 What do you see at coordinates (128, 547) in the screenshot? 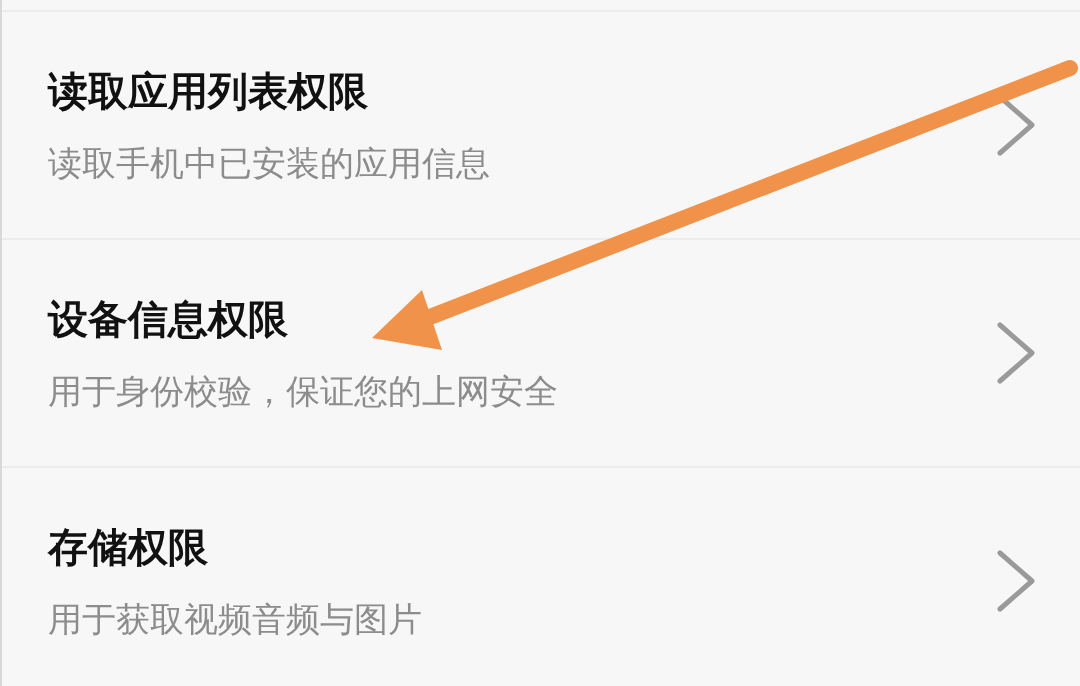
I see `permission-title: 存储权限` at bounding box center [128, 547].